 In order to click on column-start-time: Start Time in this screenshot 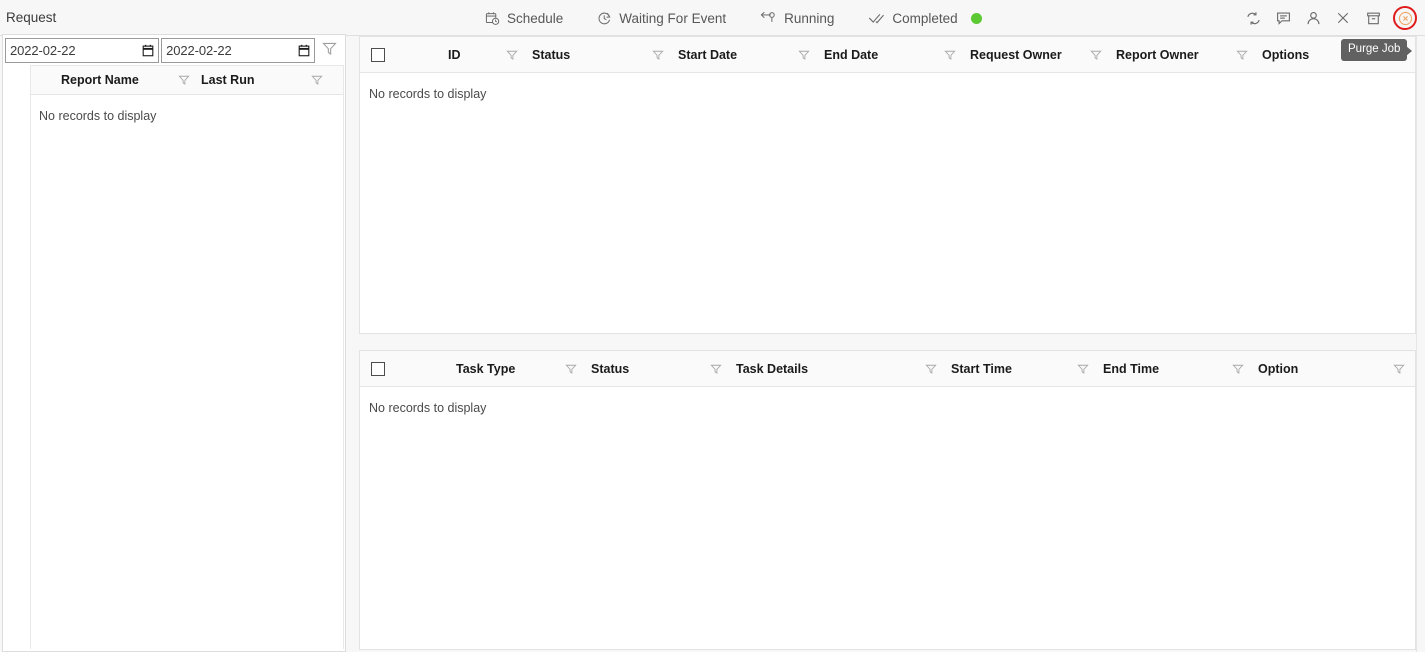, I will do `click(1017, 368)`.